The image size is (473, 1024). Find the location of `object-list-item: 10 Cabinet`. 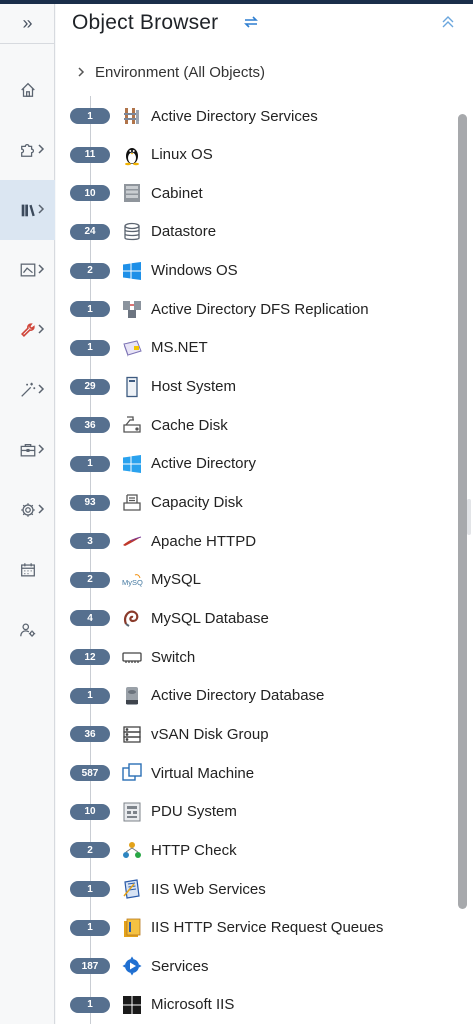

object-list-item: 10 Cabinet is located at coordinates (260, 193).